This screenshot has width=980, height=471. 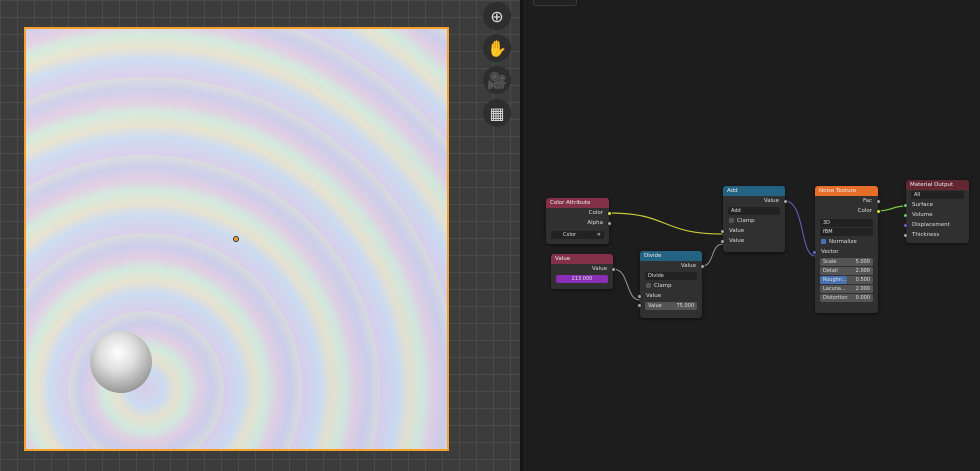 What do you see at coordinates (577, 203) in the screenshot?
I see `node-header: Color Attribute` at bounding box center [577, 203].